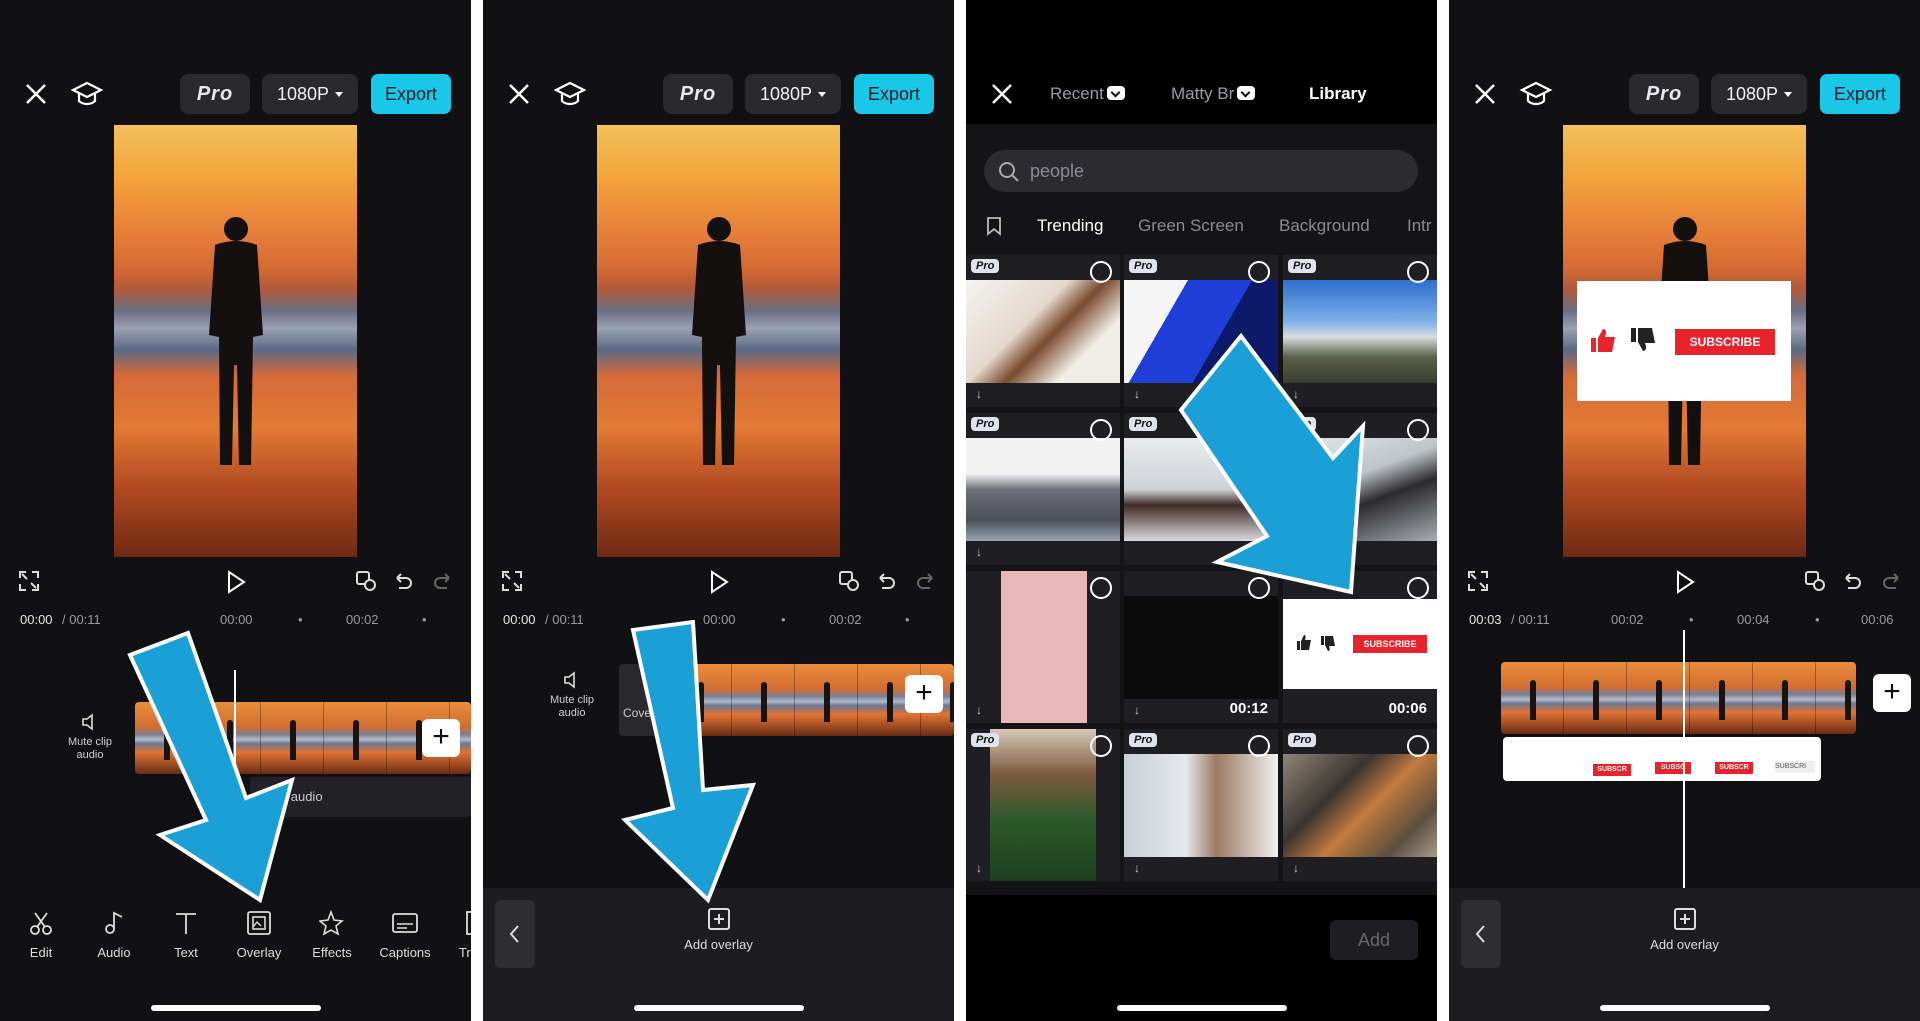 This screenshot has height=1021, width=1920. Describe the element at coordinates (186, 935) in the screenshot. I see `tool-text: Text` at that location.